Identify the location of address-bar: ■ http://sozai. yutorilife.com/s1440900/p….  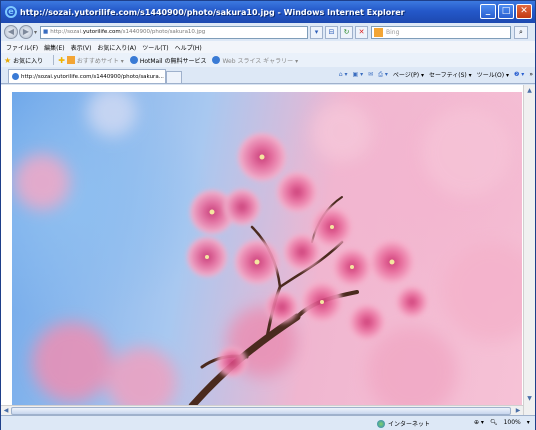
(174, 32).